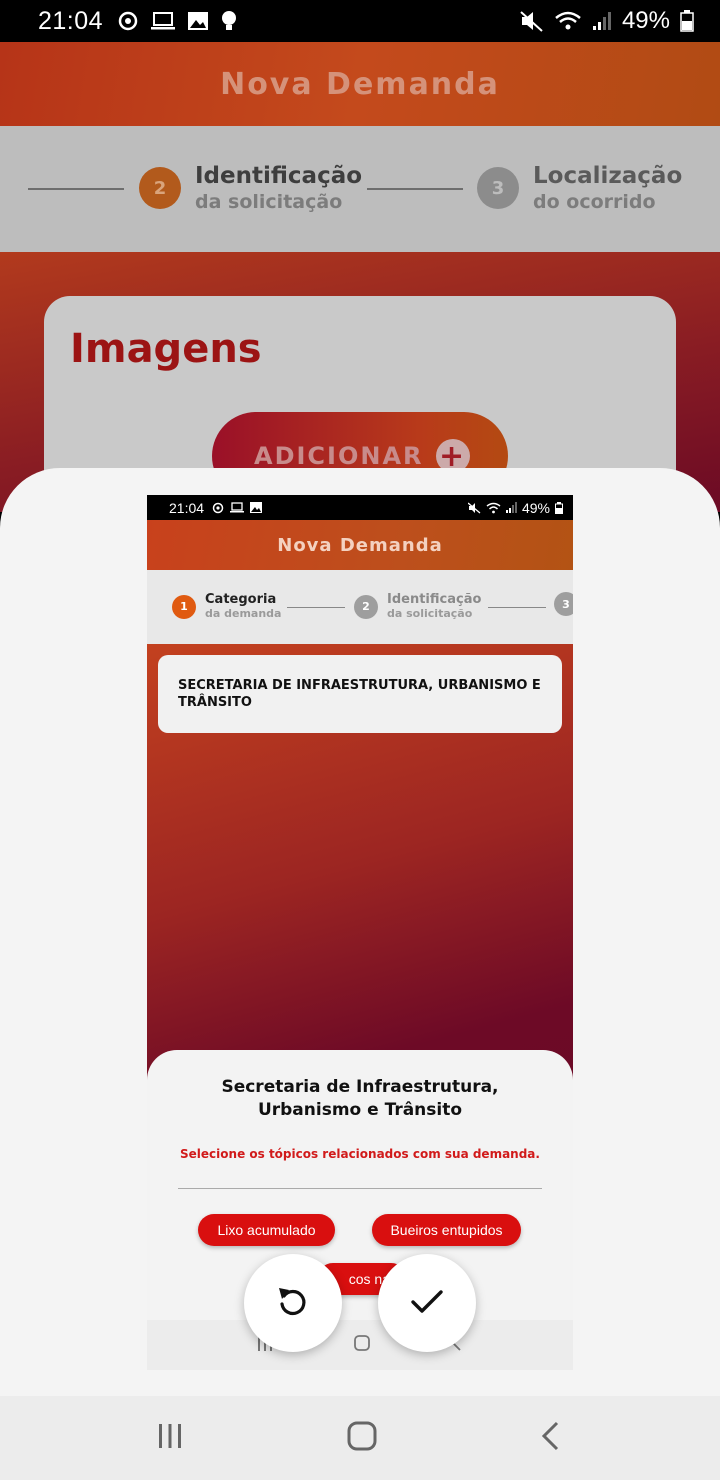 Image resolution: width=720 pixels, height=1480 pixels. I want to click on recent-apps-icon, so click(170, 1438).